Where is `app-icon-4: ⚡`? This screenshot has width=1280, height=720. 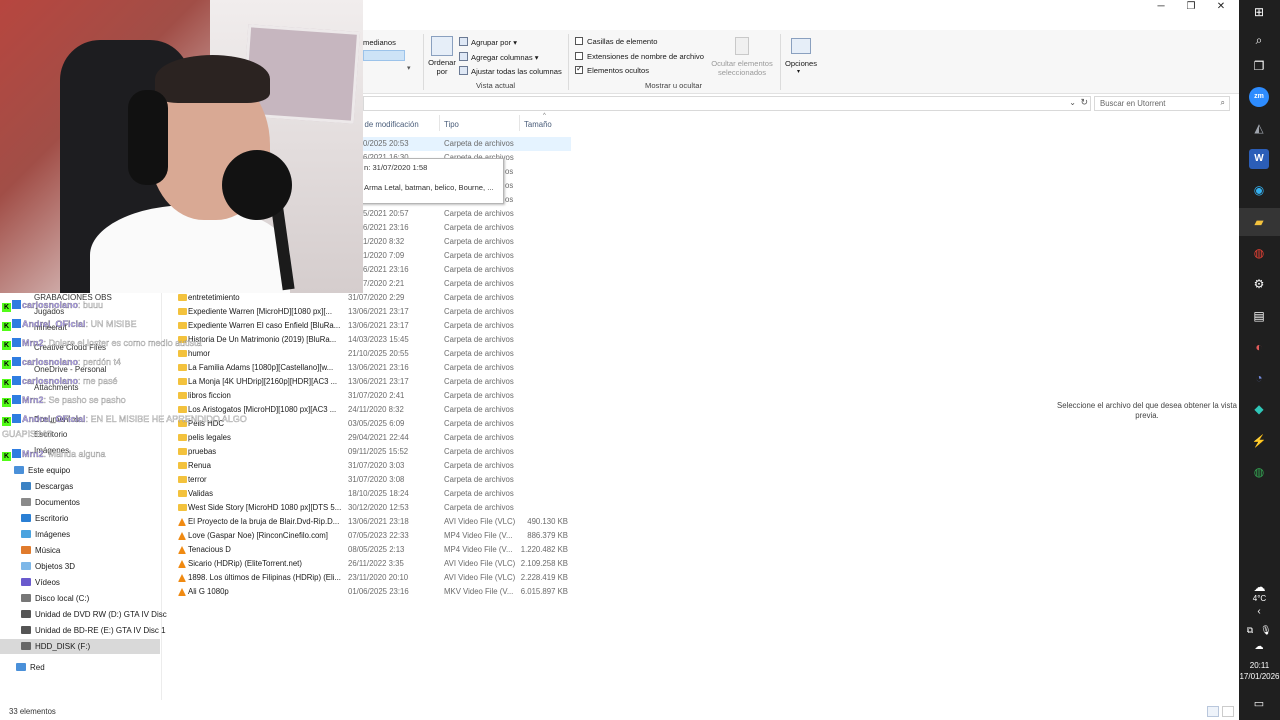
app-icon-4: ⚡ is located at coordinates (1259, 441).